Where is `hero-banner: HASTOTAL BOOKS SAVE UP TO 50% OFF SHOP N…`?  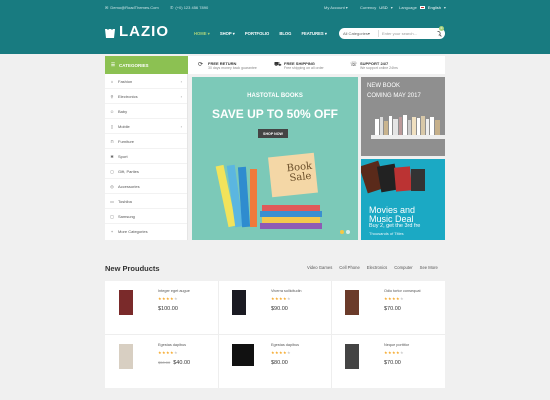
hero-banner: HASTOTAL BOOKS SAVE UP TO 50% OFF SHOP N… is located at coordinates (275, 158).